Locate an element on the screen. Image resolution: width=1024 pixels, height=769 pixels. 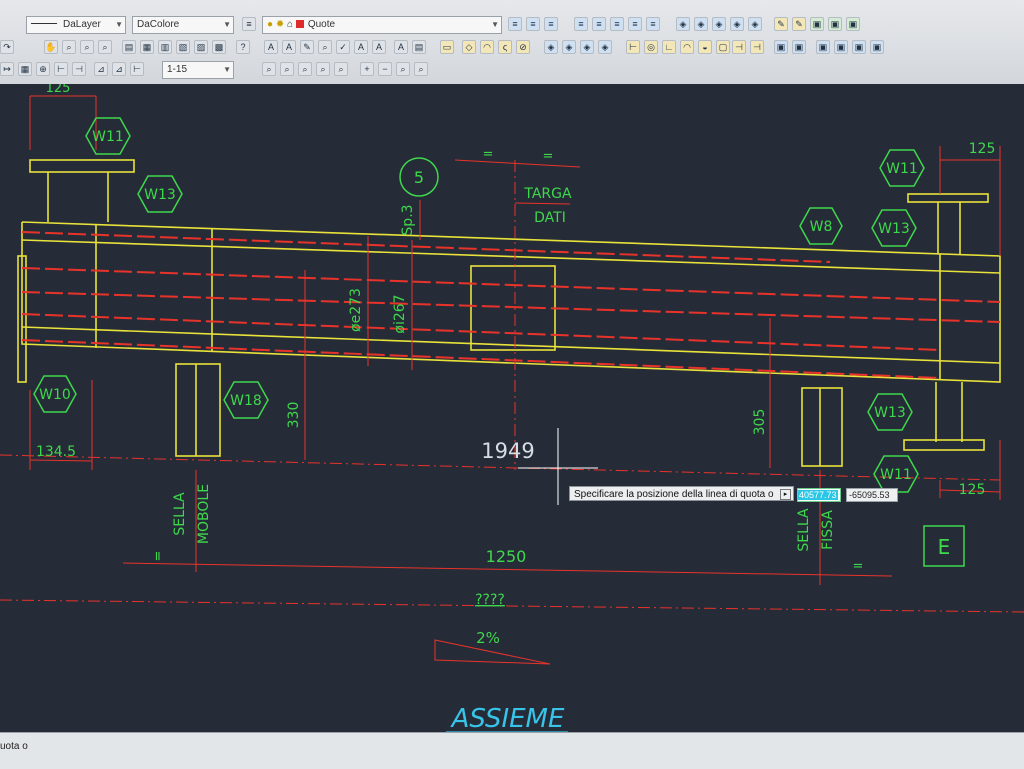
dimension-update-icon: ▢ is located at coordinates (723, 47).